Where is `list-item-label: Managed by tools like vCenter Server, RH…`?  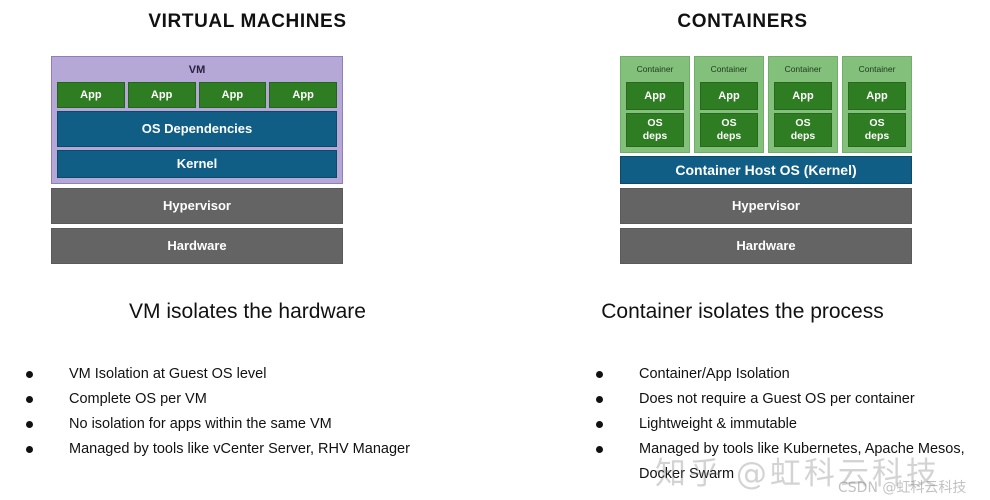
list-item-label: Managed by tools like vCenter Server, RH… is located at coordinates (239, 449).